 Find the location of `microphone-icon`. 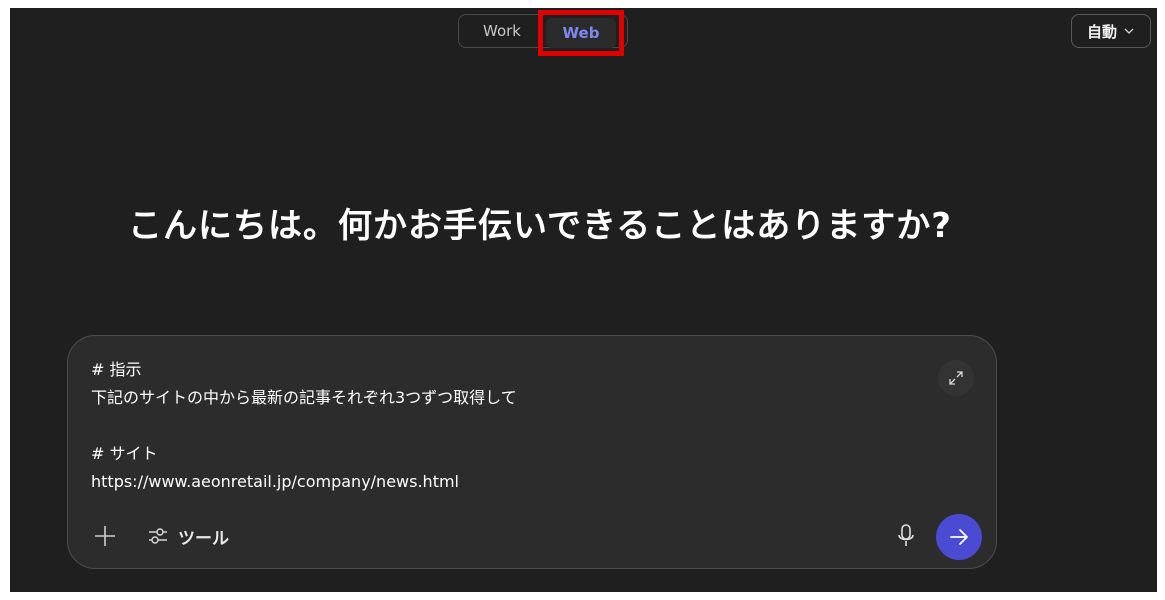

microphone-icon is located at coordinates (906, 535).